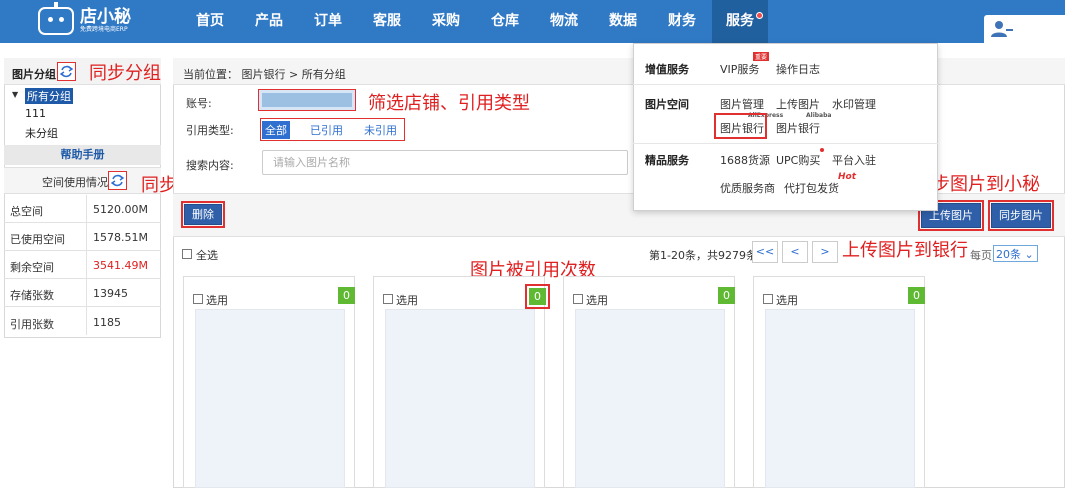 The width and height of the screenshot is (1065, 488). I want to click on pager-info: 第1-20条，共9279条, so click(703, 255).